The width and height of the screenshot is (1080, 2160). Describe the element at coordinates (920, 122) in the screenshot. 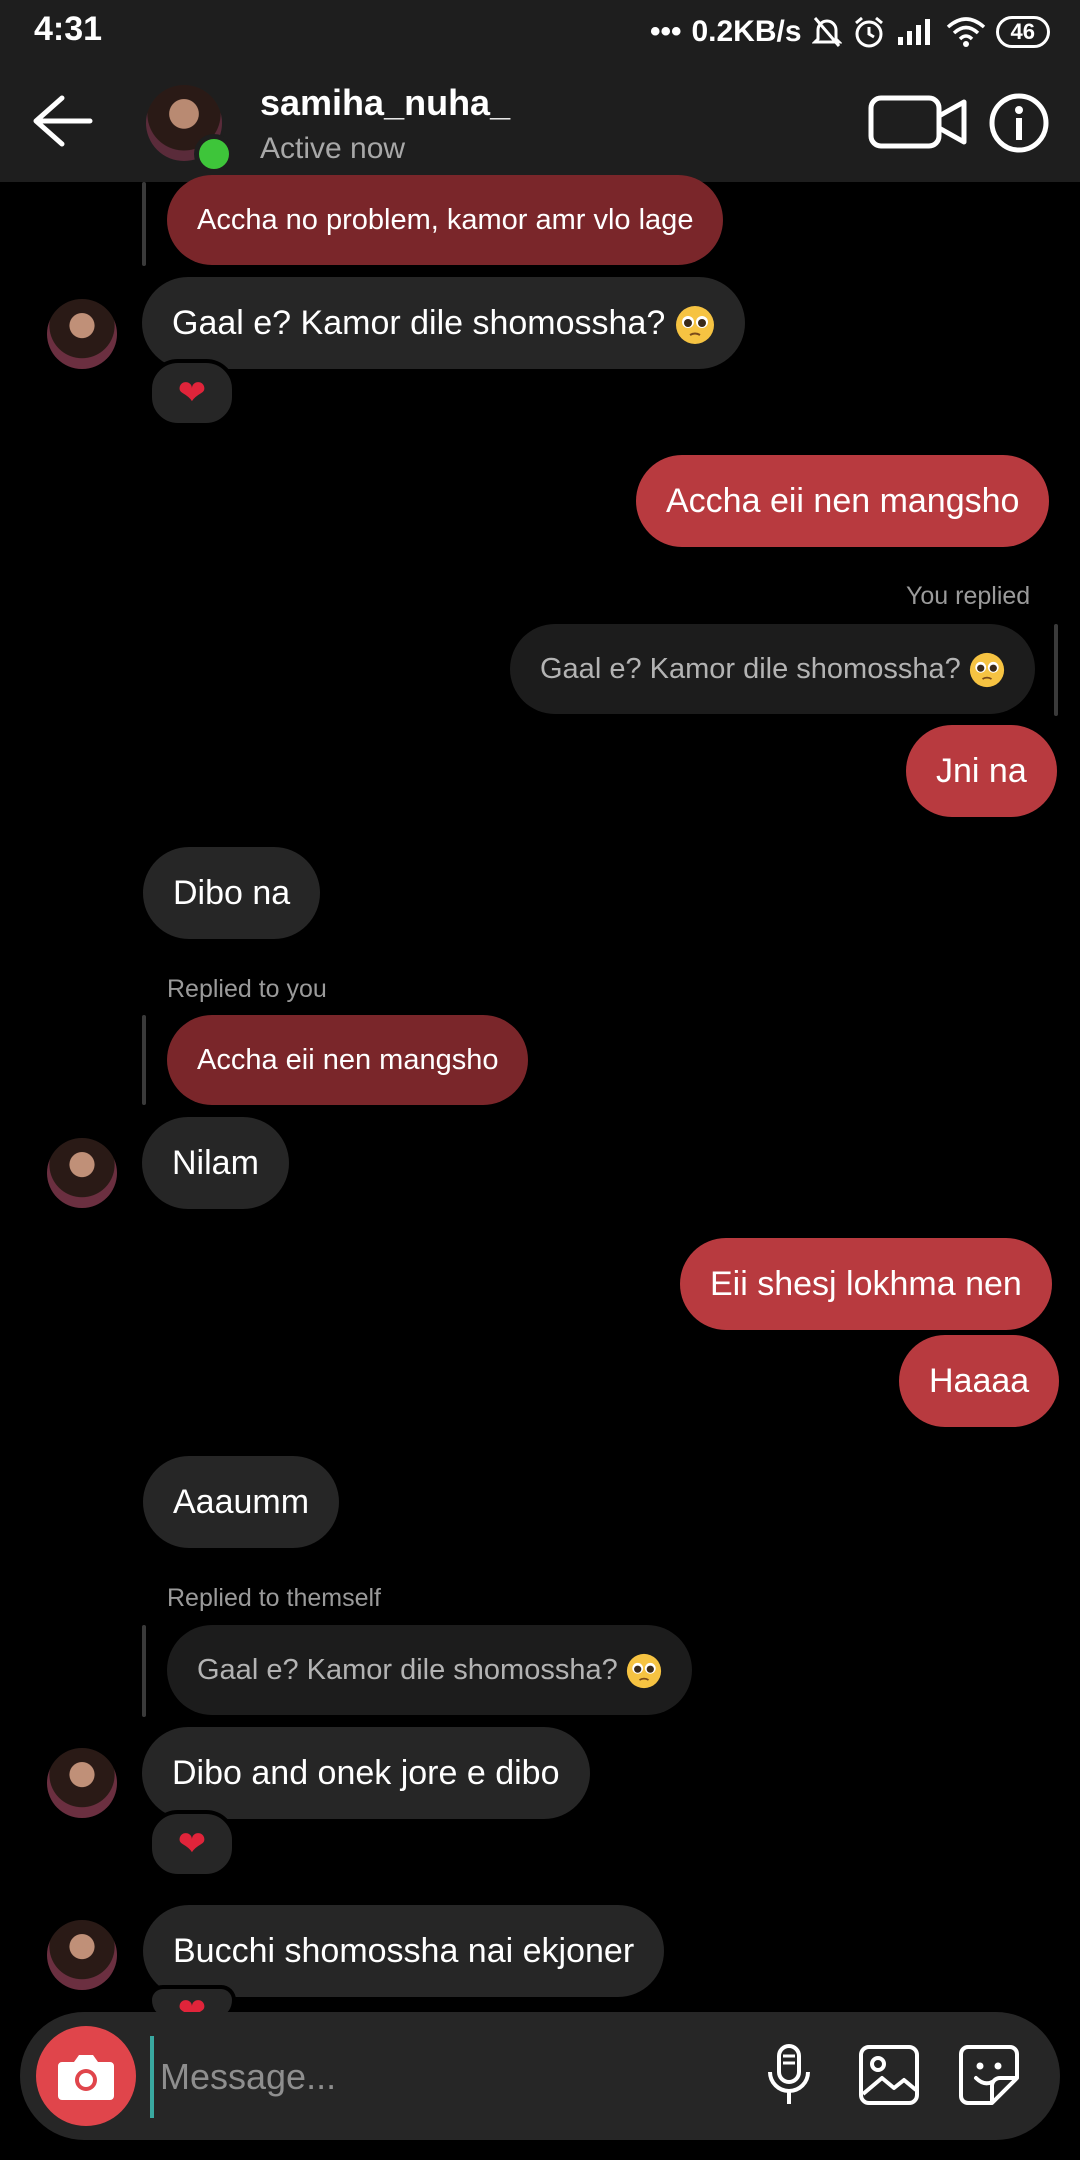

I see `video-call-icon` at that location.